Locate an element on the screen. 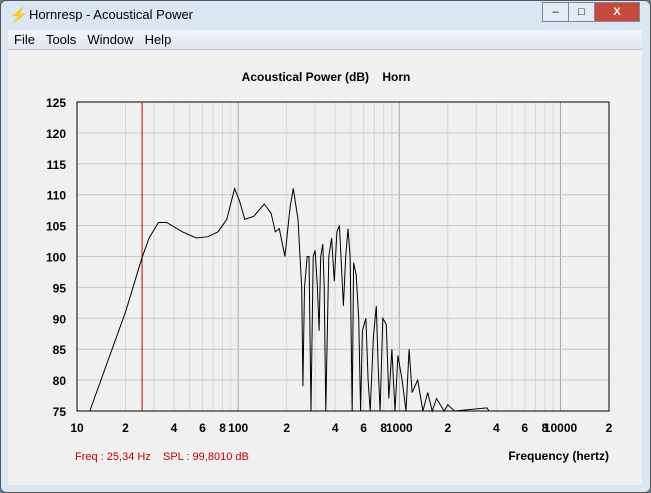 This screenshot has height=493, width=651. menu-tools: Tools is located at coordinates (60, 38).